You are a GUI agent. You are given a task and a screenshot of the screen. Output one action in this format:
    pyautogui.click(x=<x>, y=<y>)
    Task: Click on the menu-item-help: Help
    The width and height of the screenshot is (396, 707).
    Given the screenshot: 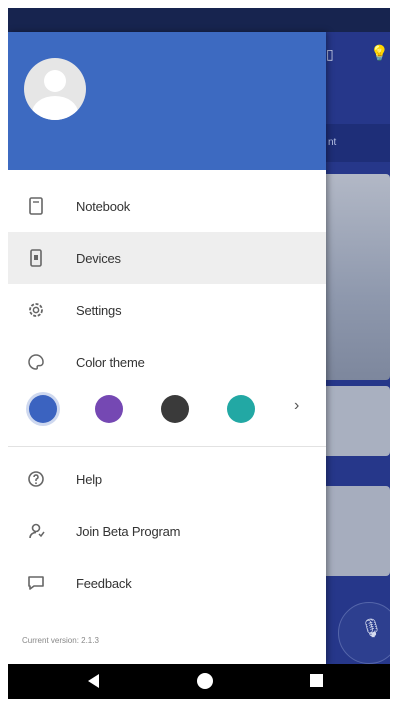 What is the action you would take?
    pyautogui.click(x=167, y=479)
    